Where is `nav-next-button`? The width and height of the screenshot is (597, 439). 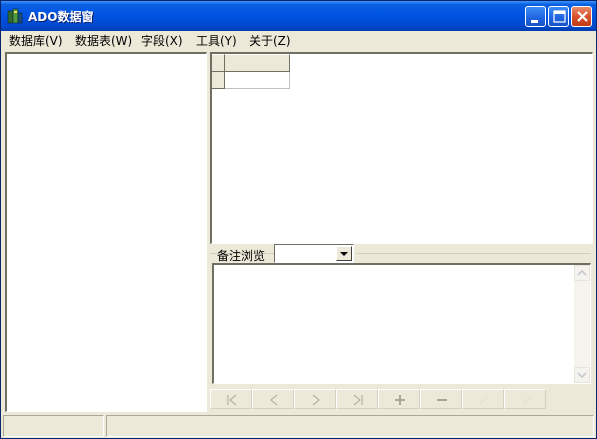 nav-next-button is located at coordinates (315, 399).